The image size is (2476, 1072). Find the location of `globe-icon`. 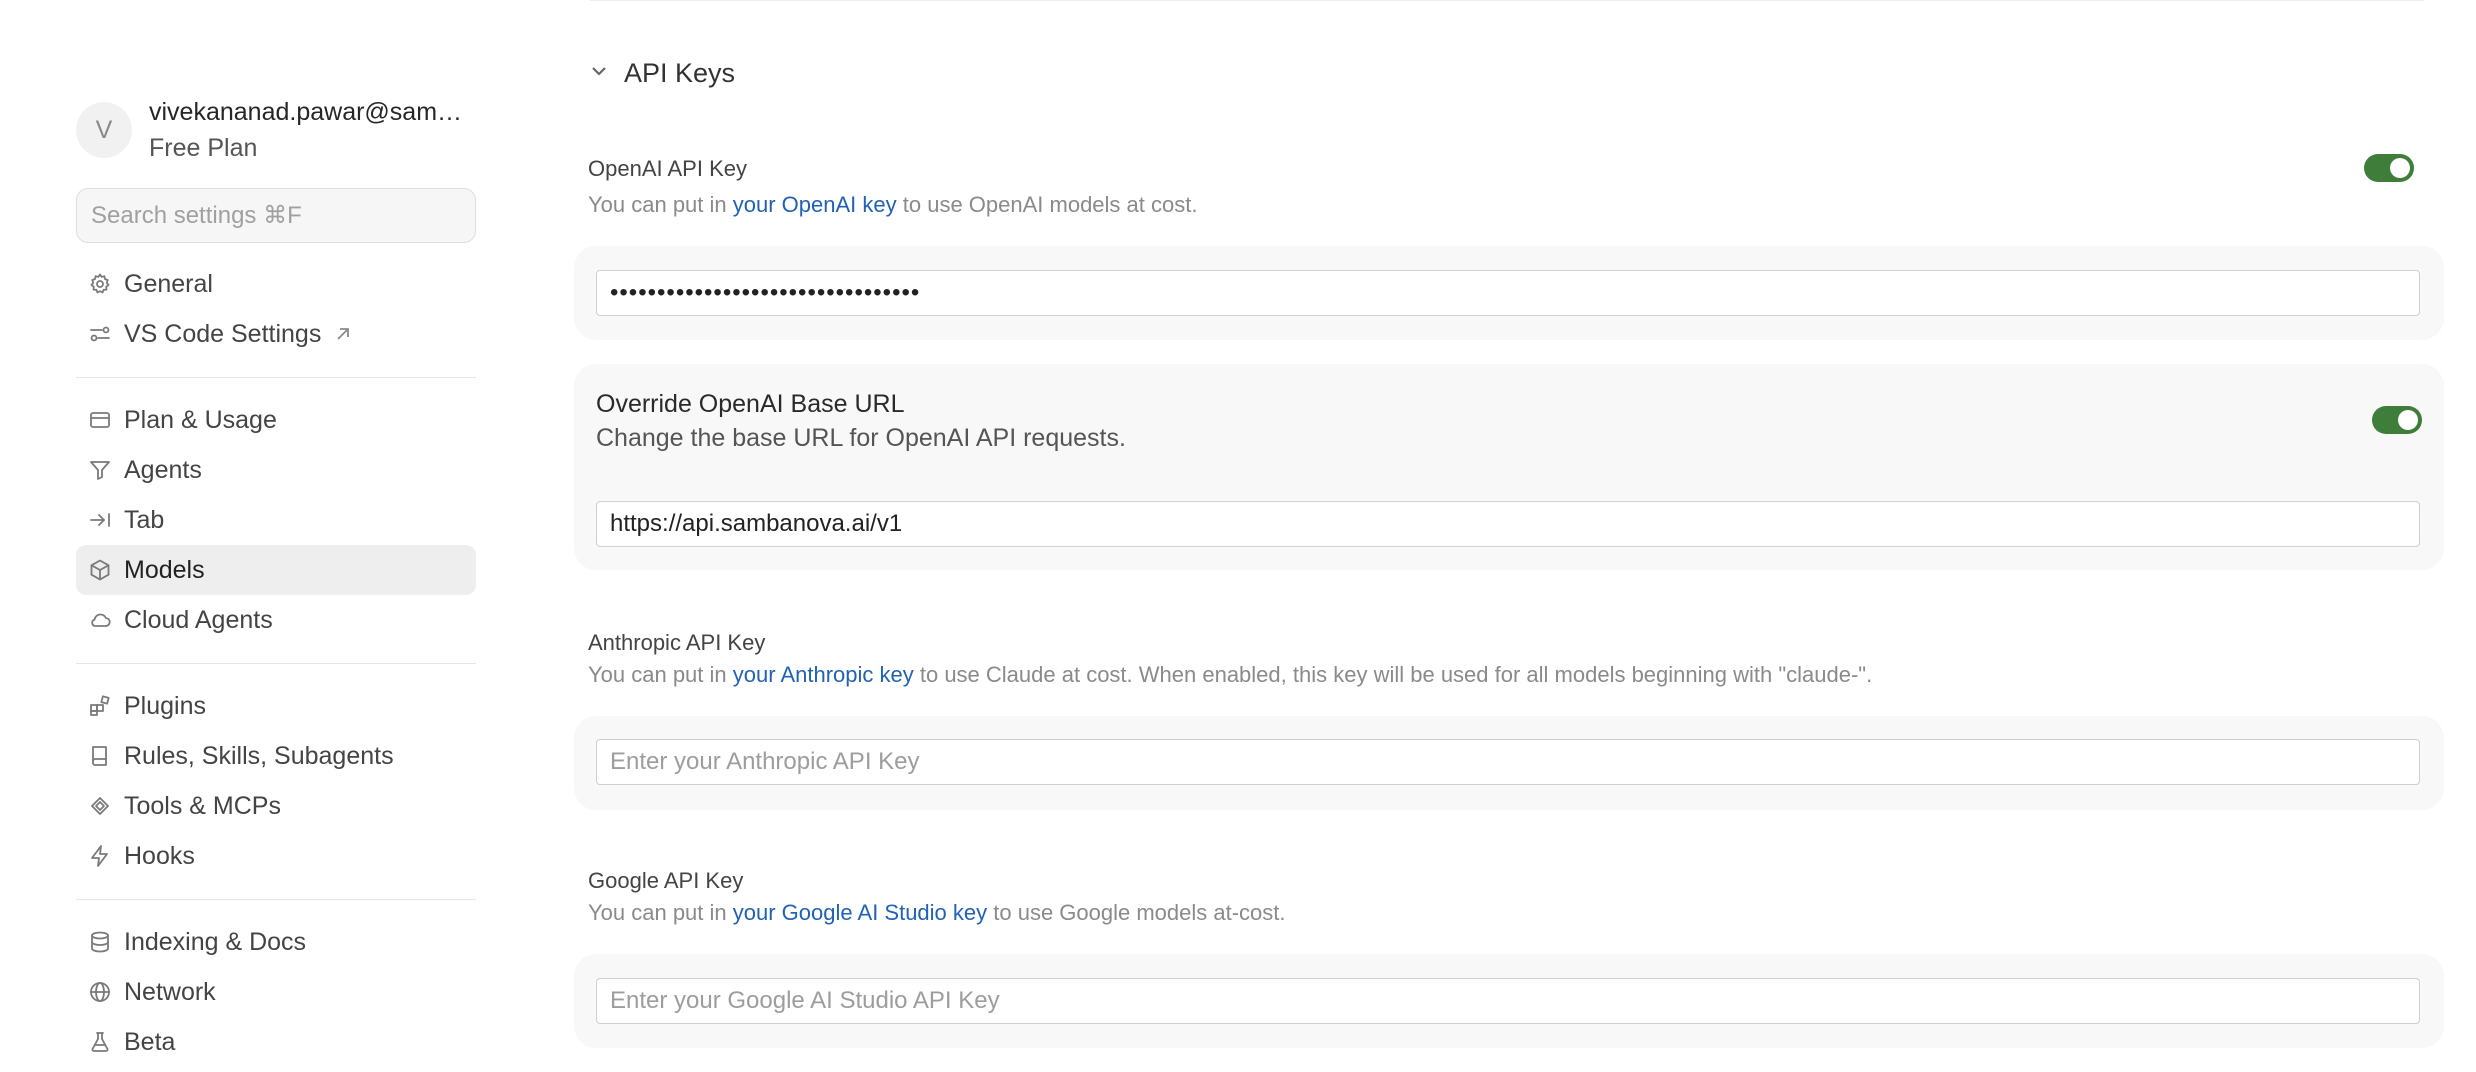

globe-icon is located at coordinates (100, 992).